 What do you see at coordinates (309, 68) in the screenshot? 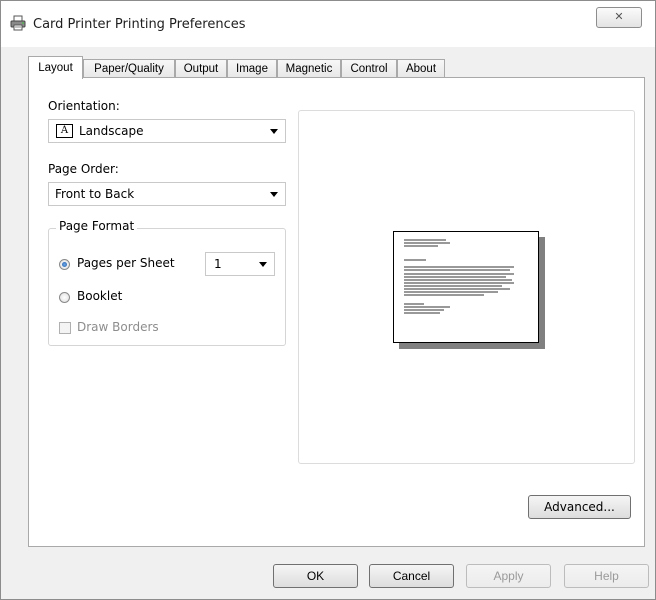
I see `tab-magnetic: Magnetic` at bounding box center [309, 68].